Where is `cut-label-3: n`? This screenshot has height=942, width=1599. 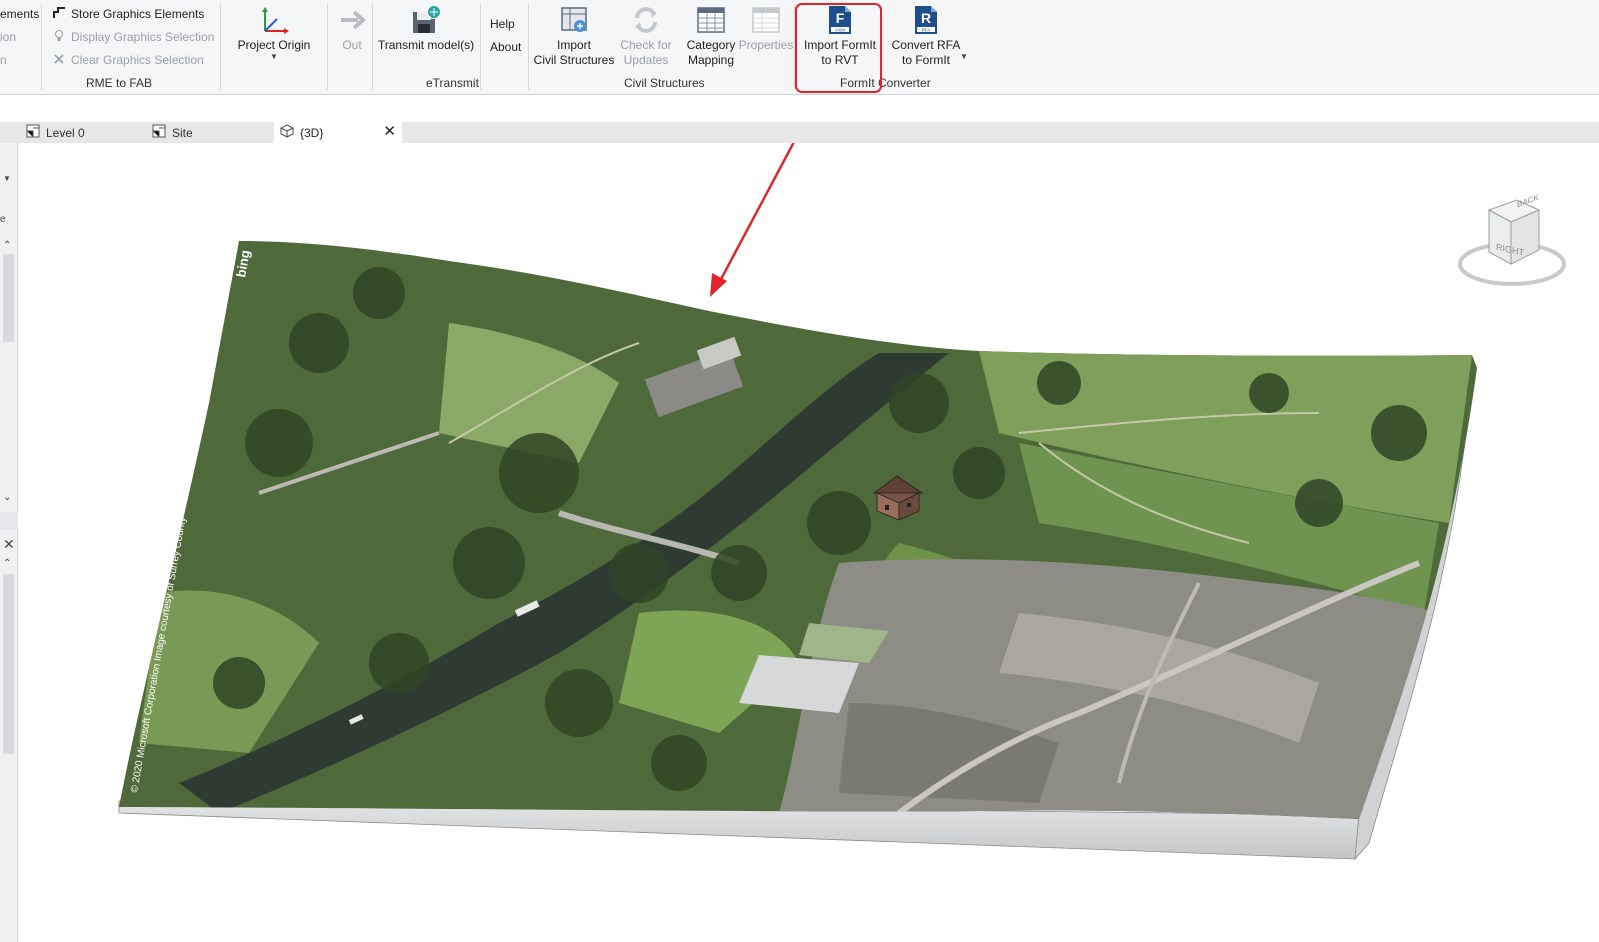 cut-label-3: n is located at coordinates (3, 60).